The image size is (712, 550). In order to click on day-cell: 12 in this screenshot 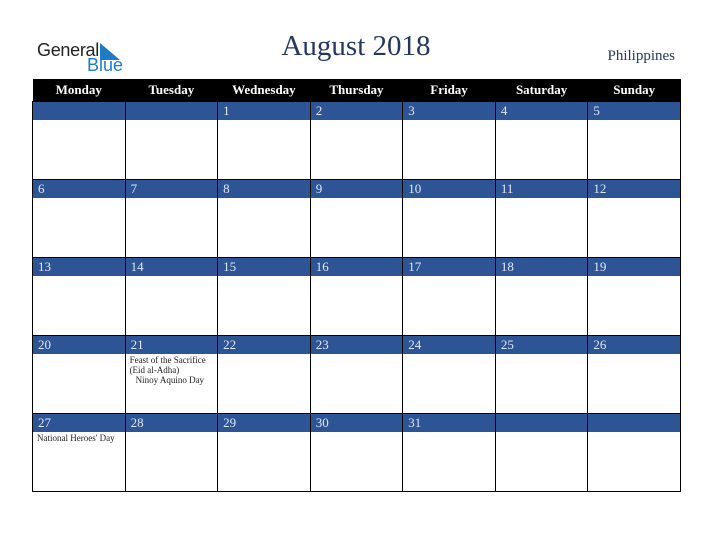, I will do `click(634, 218)`.